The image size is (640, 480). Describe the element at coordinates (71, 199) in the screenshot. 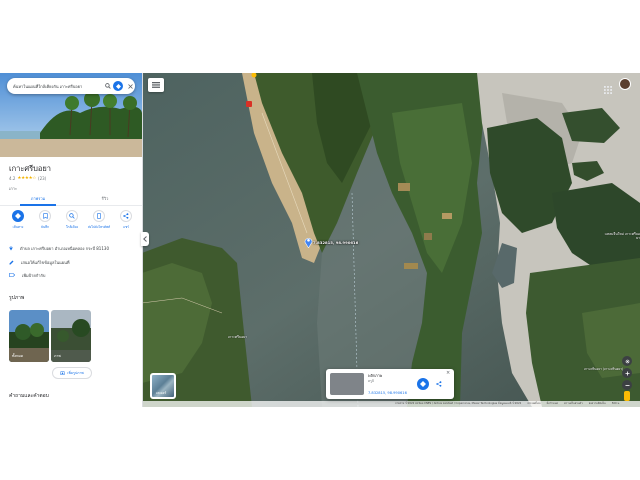

I see `place-tabs: ภาพรวม รีวิว` at that location.